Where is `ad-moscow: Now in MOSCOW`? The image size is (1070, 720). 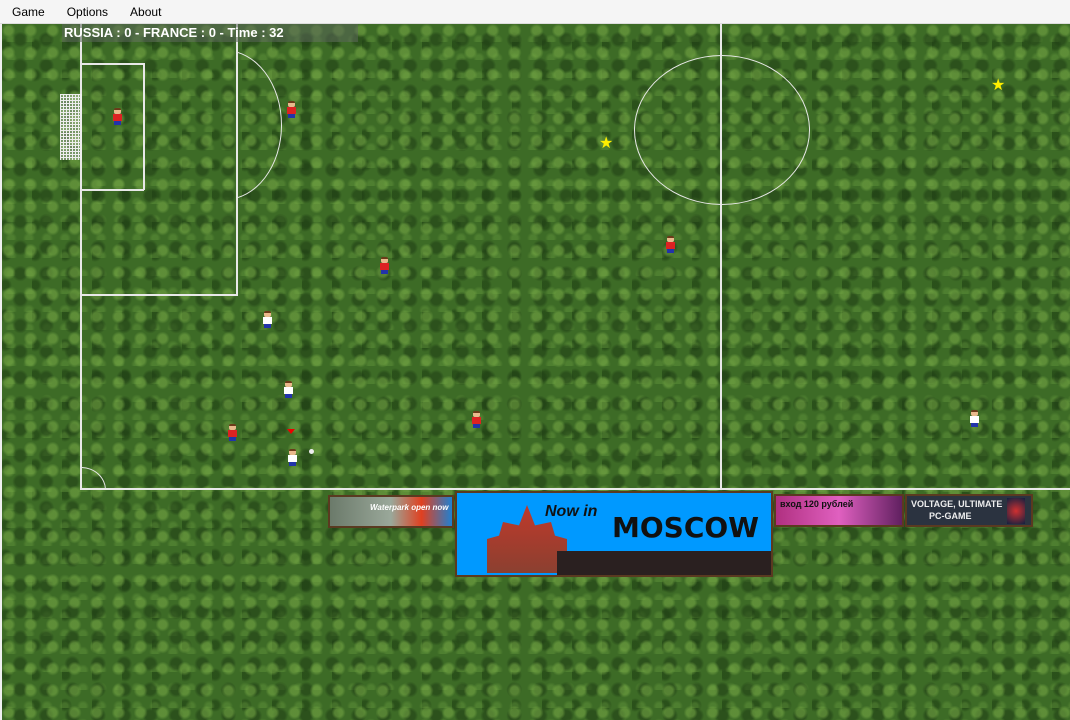
ad-moscow: Now in MOSCOW is located at coordinates (614, 534).